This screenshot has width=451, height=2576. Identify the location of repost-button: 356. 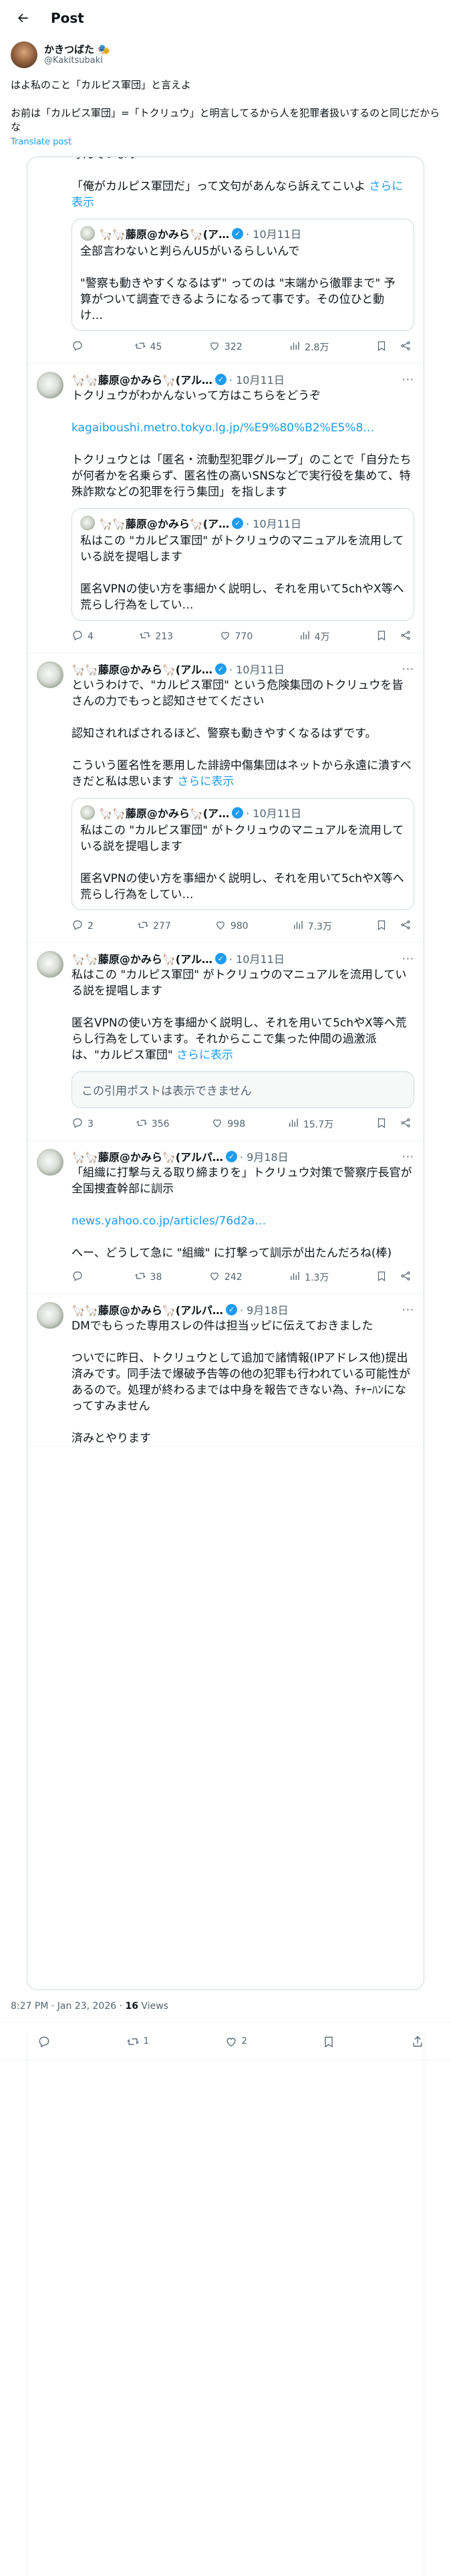
(153, 1124).